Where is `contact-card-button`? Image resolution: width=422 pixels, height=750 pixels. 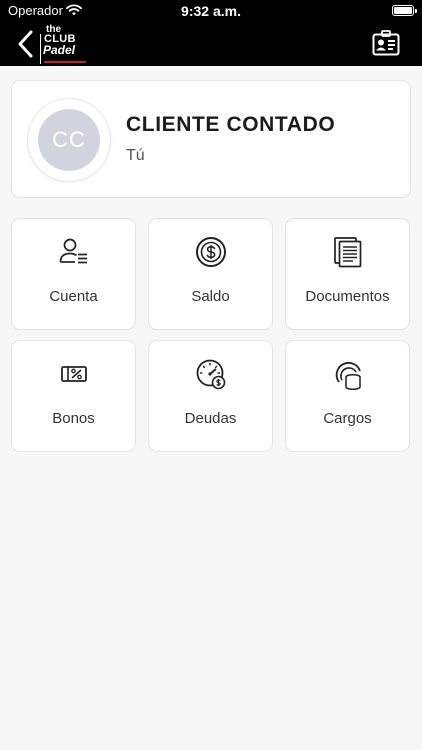 contact-card-button is located at coordinates (386, 43).